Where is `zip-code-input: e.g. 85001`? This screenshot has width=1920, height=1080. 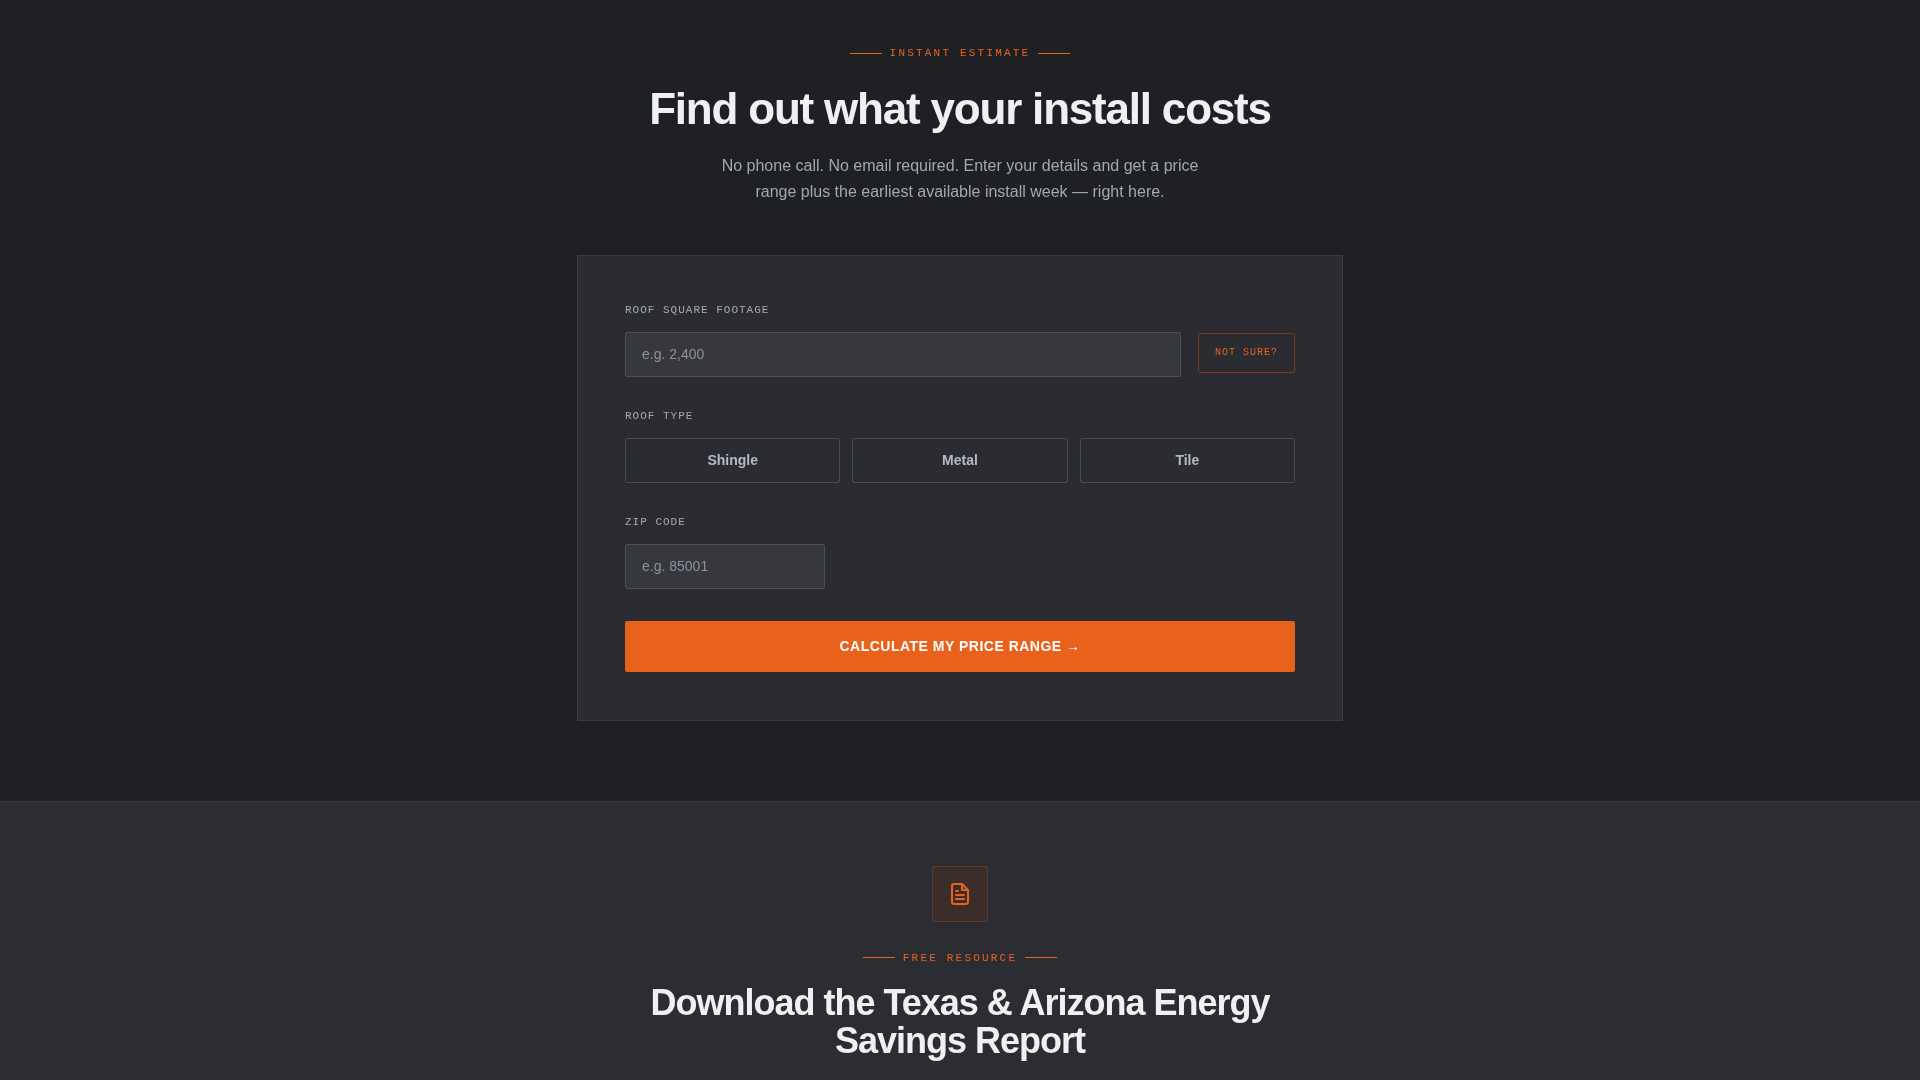
zip-code-input: e.g. 85001 is located at coordinates (725, 566).